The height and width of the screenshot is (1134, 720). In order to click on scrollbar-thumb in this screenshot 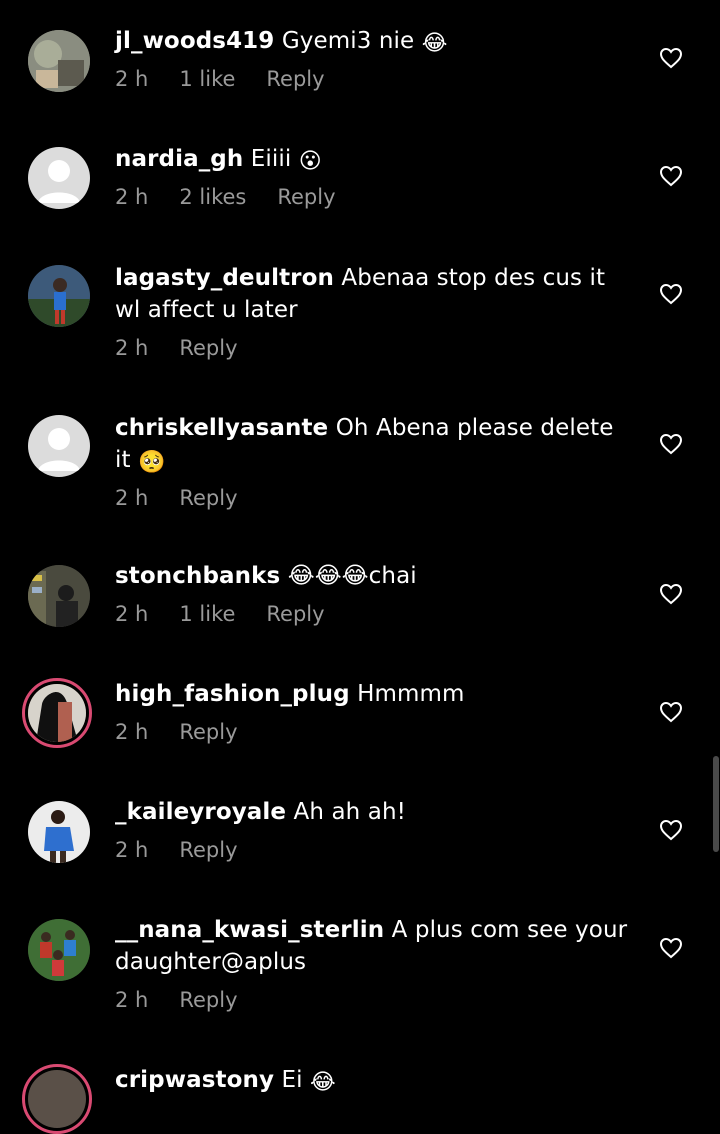, I will do `click(716, 804)`.